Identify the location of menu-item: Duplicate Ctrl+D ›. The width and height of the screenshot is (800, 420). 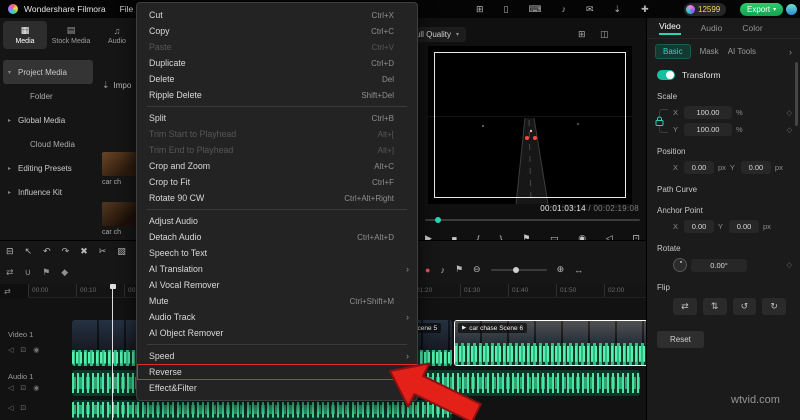
(277, 63).